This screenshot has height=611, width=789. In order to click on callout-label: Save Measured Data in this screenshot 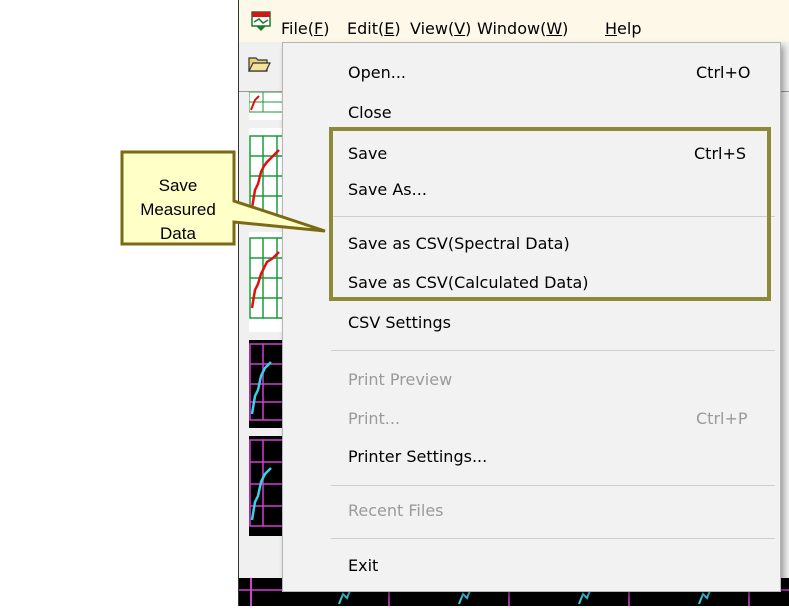, I will do `click(178, 210)`.